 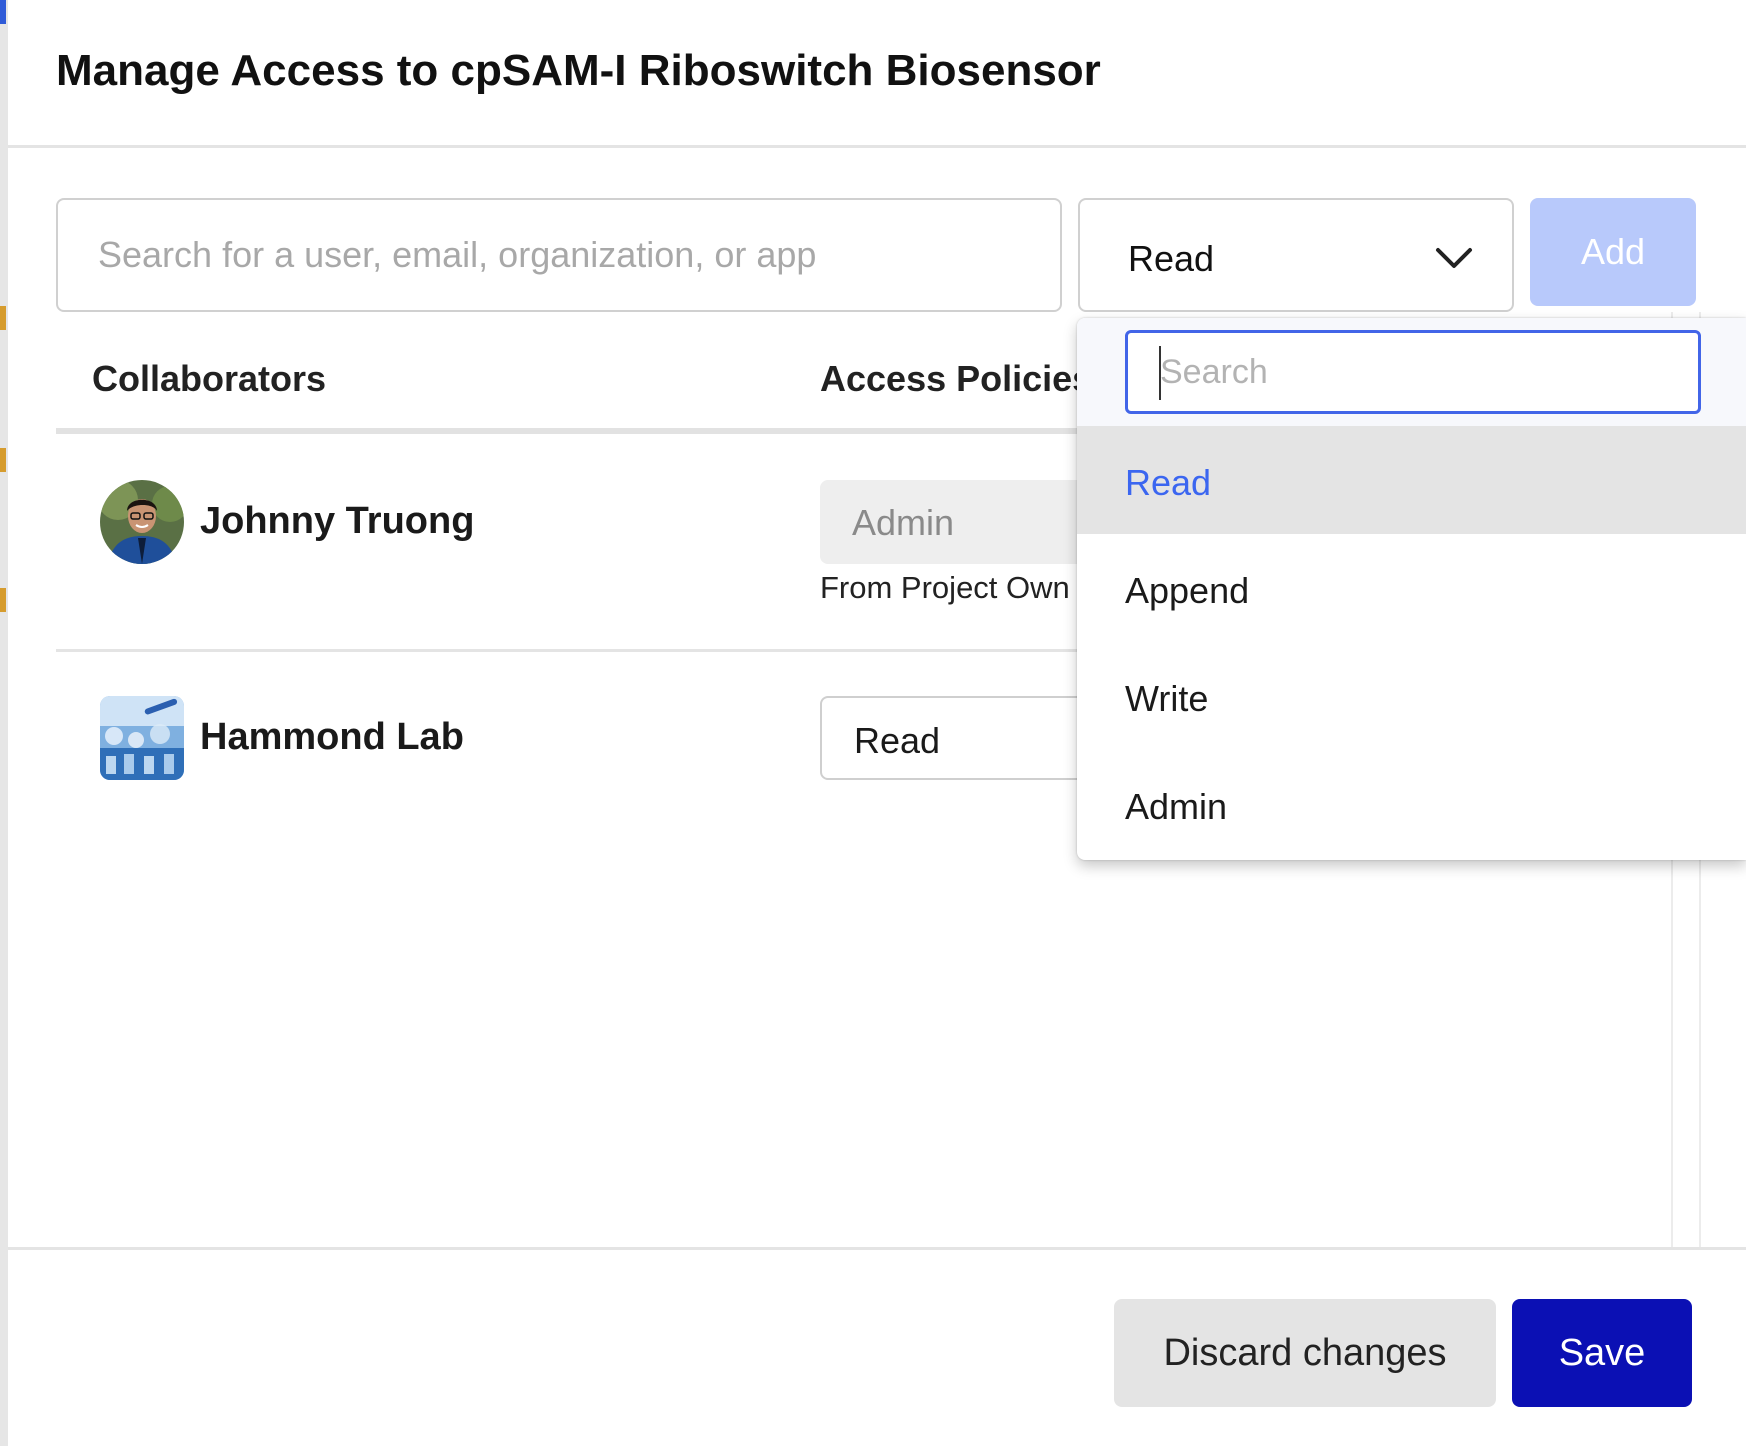 What do you see at coordinates (1602, 1353) in the screenshot?
I see `save-button: Save` at bounding box center [1602, 1353].